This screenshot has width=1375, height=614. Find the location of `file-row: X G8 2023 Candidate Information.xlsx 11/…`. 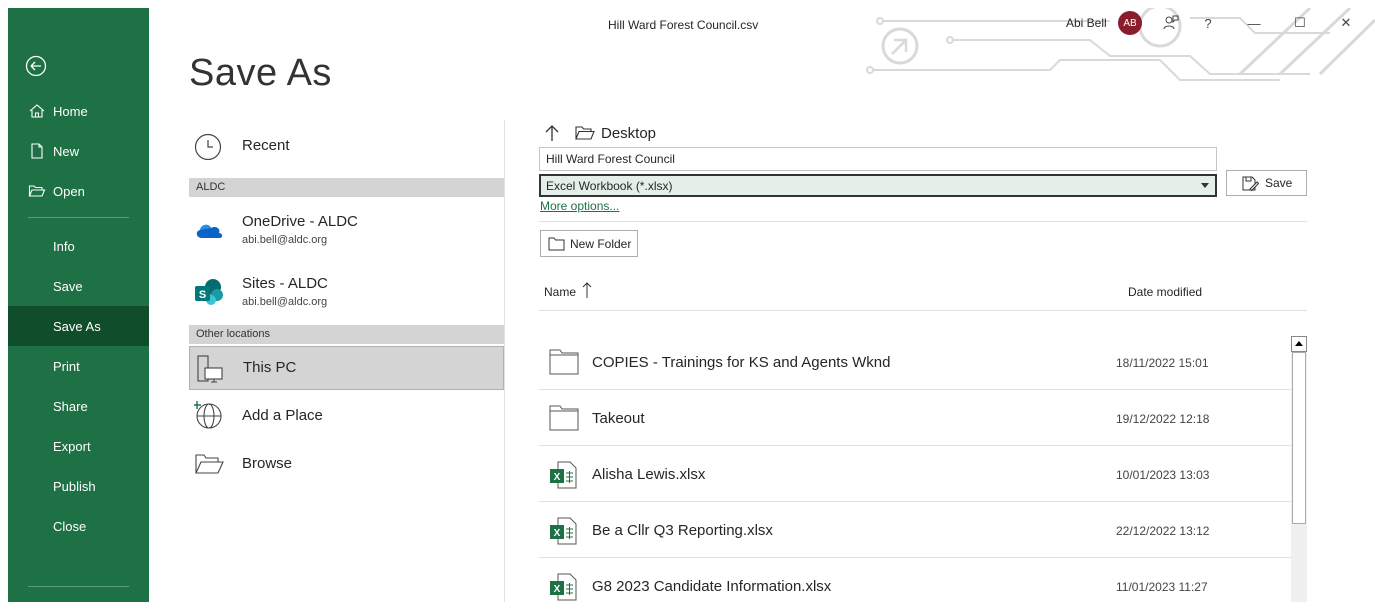

file-row: X G8 2023 Candidate Information.xlsx 11/… is located at coordinates (915, 586).